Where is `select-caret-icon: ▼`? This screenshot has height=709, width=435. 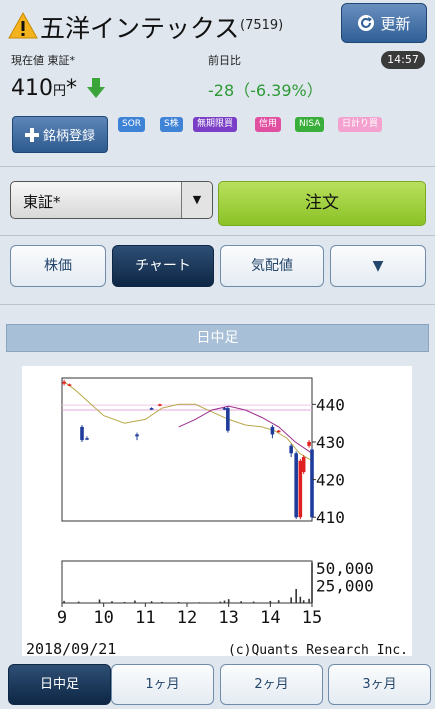
select-caret-icon: ▼ is located at coordinates (196, 200).